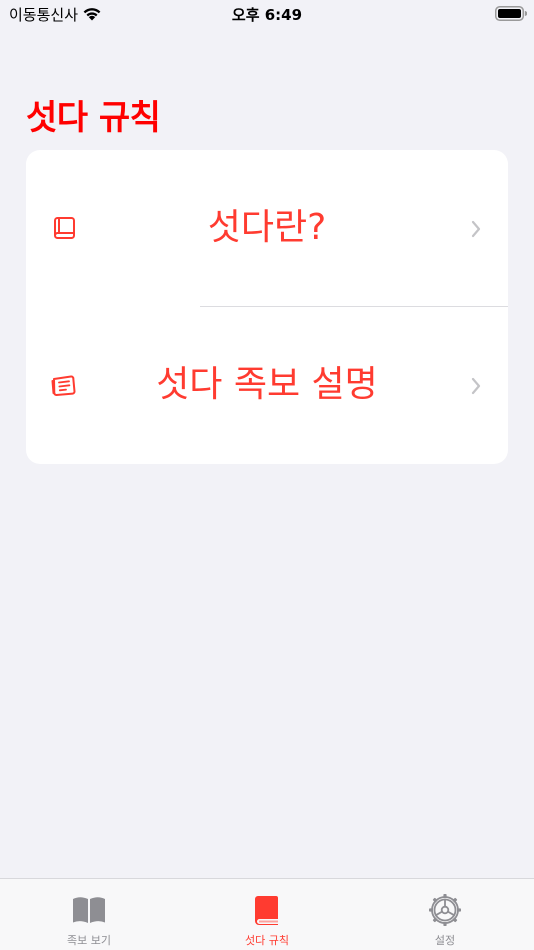 The height and width of the screenshot is (950, 534). Describe the element at coordinates (445, 940) in the screenshot. I see `tab-label: 설정` at that location.